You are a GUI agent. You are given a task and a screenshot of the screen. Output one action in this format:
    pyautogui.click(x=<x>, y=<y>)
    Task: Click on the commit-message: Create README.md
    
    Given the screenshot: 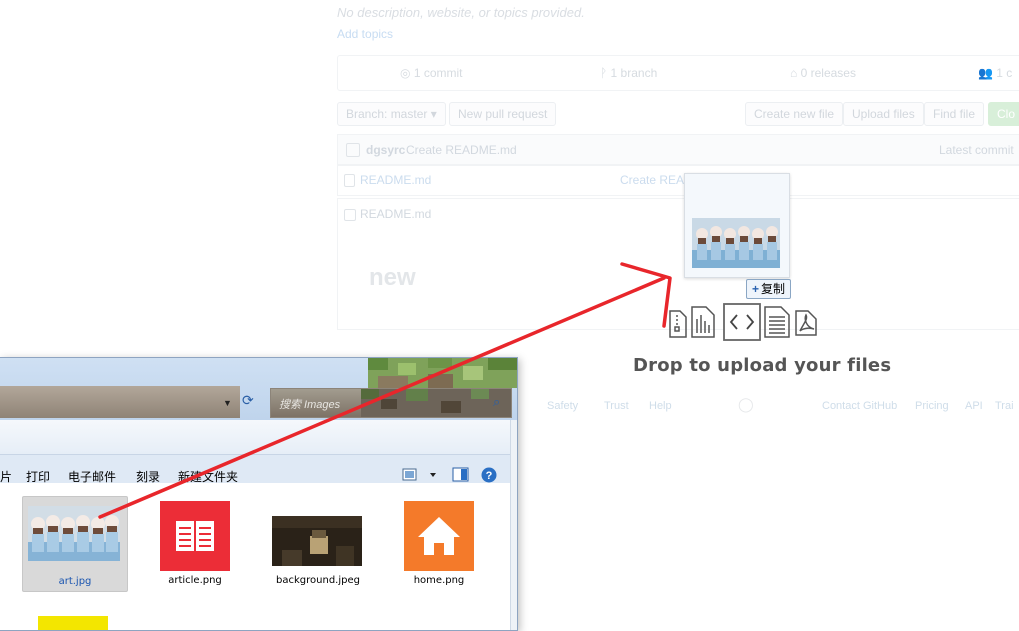 What is the action you would take?
    pyautogui.click(x=461, y=150)
    